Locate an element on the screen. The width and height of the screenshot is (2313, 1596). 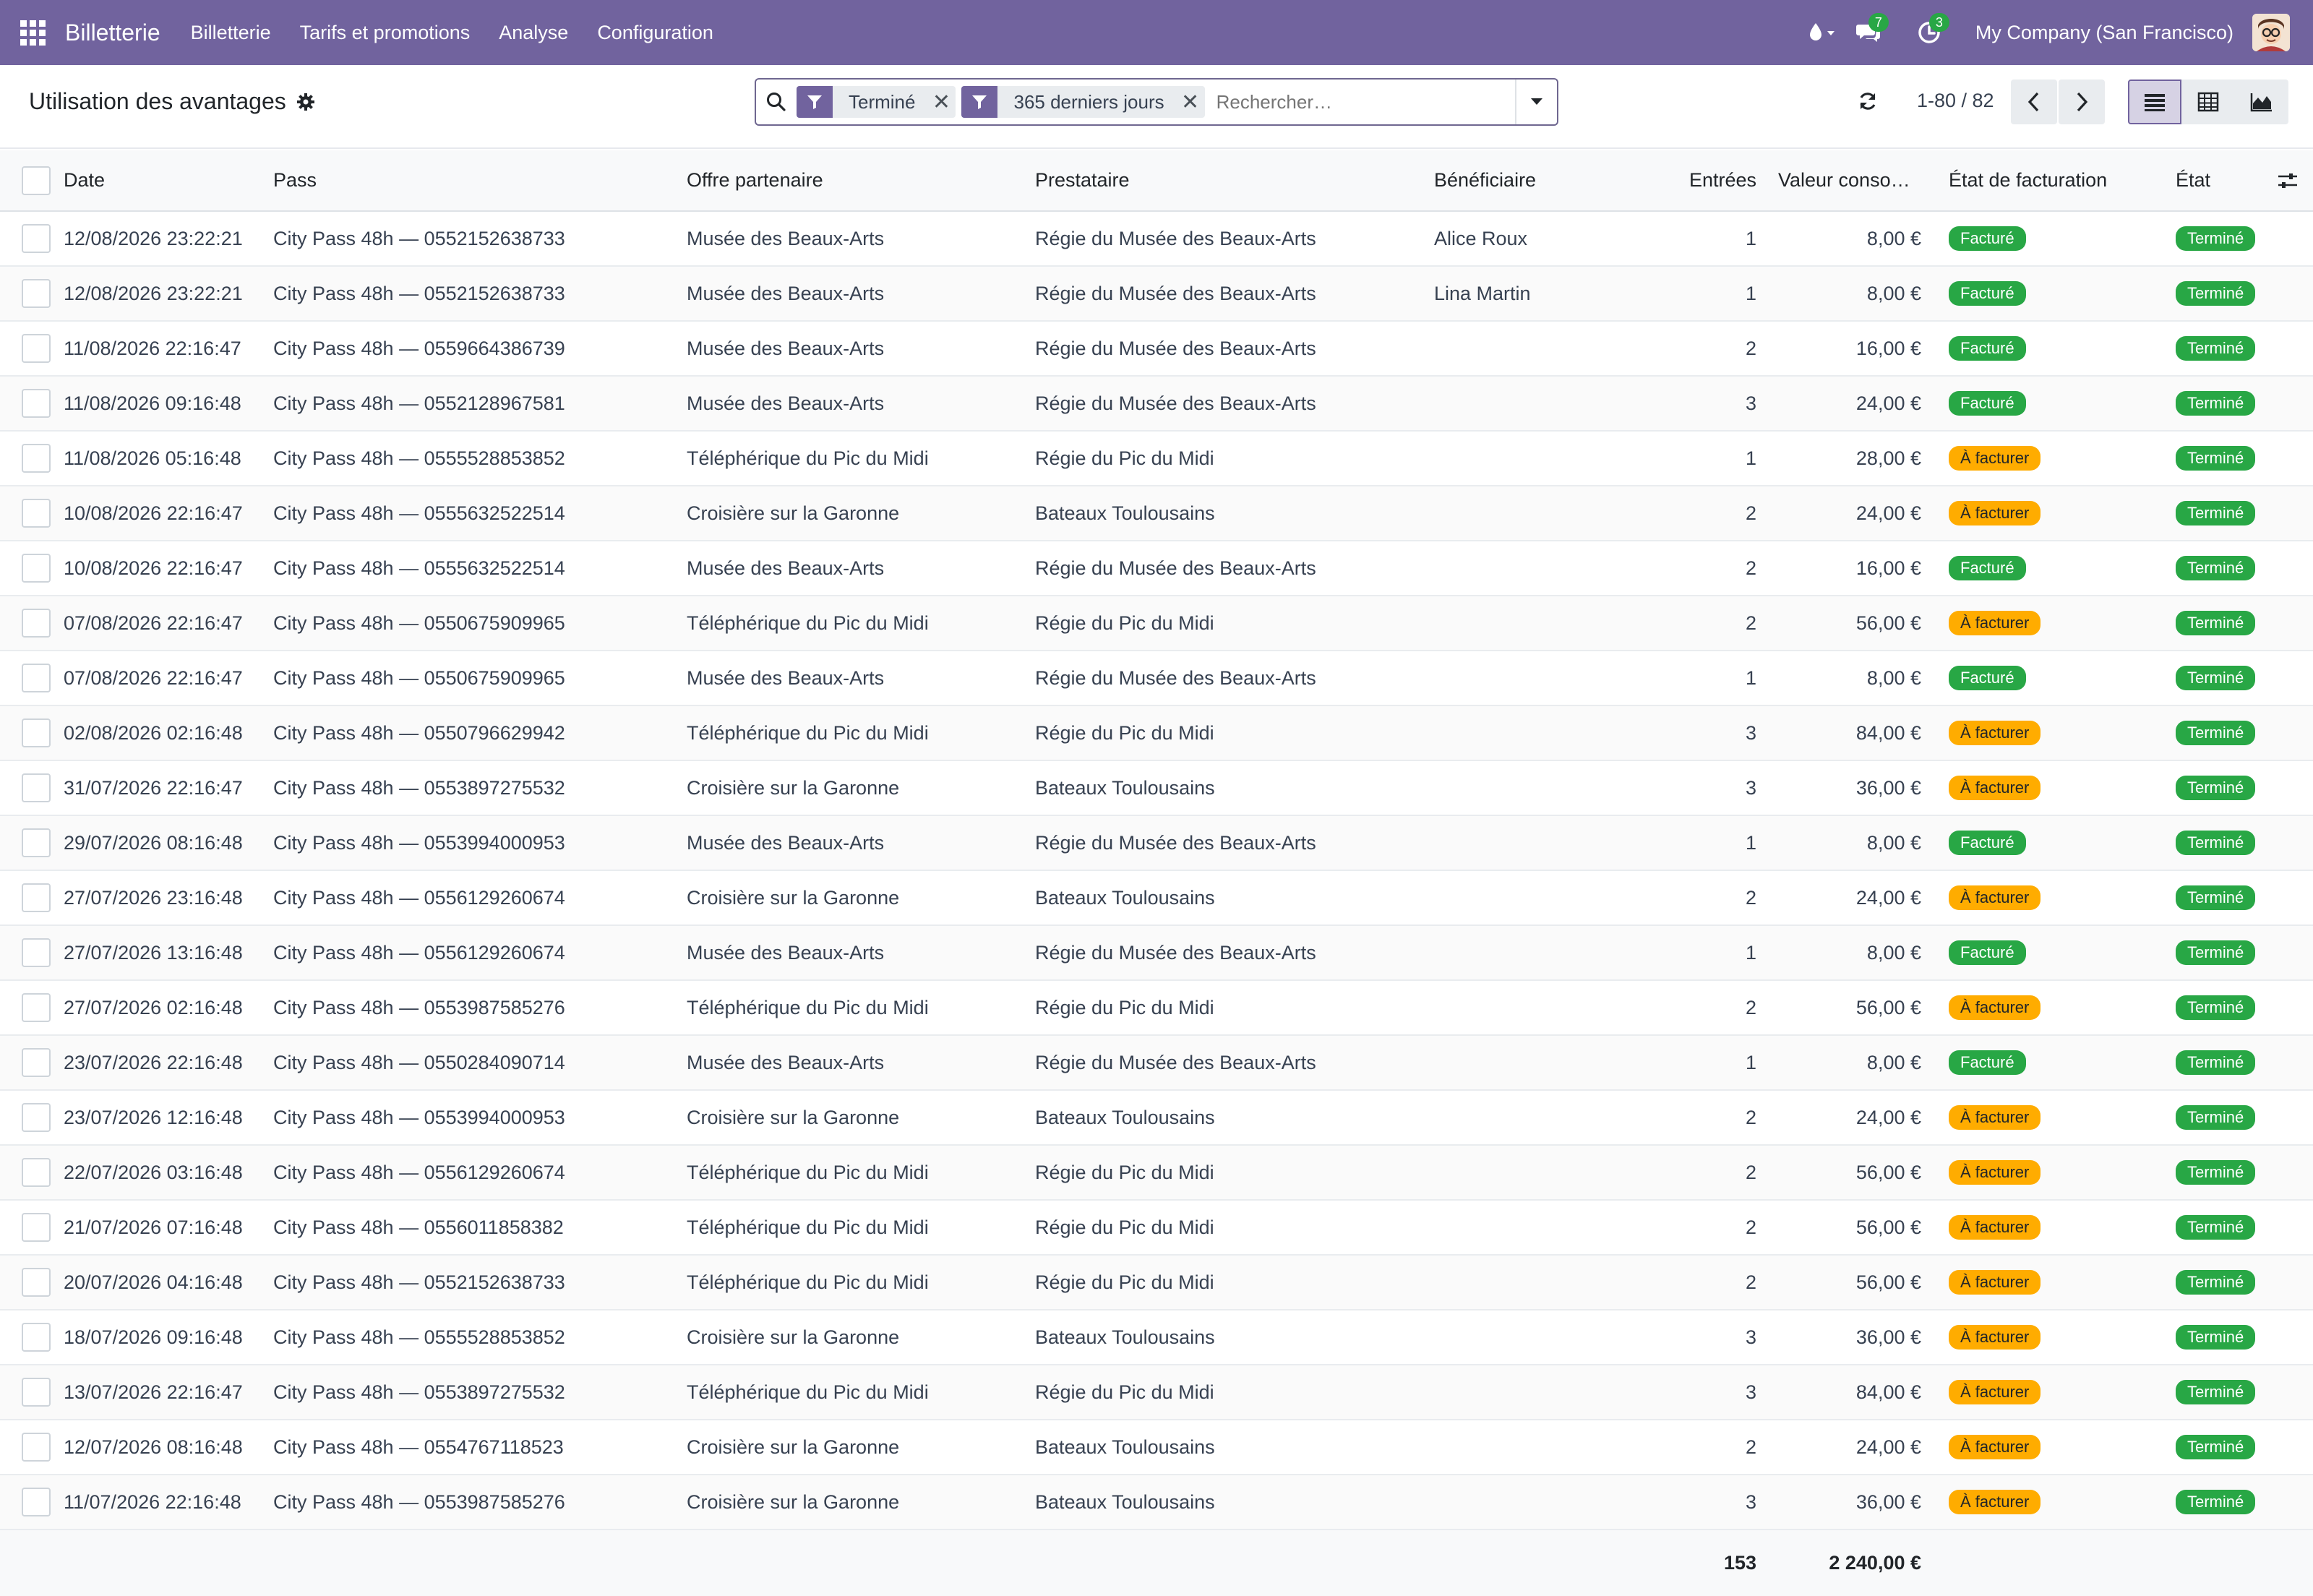
menu-item-billetterie: Billetterie is located at coordinates (231, 33).